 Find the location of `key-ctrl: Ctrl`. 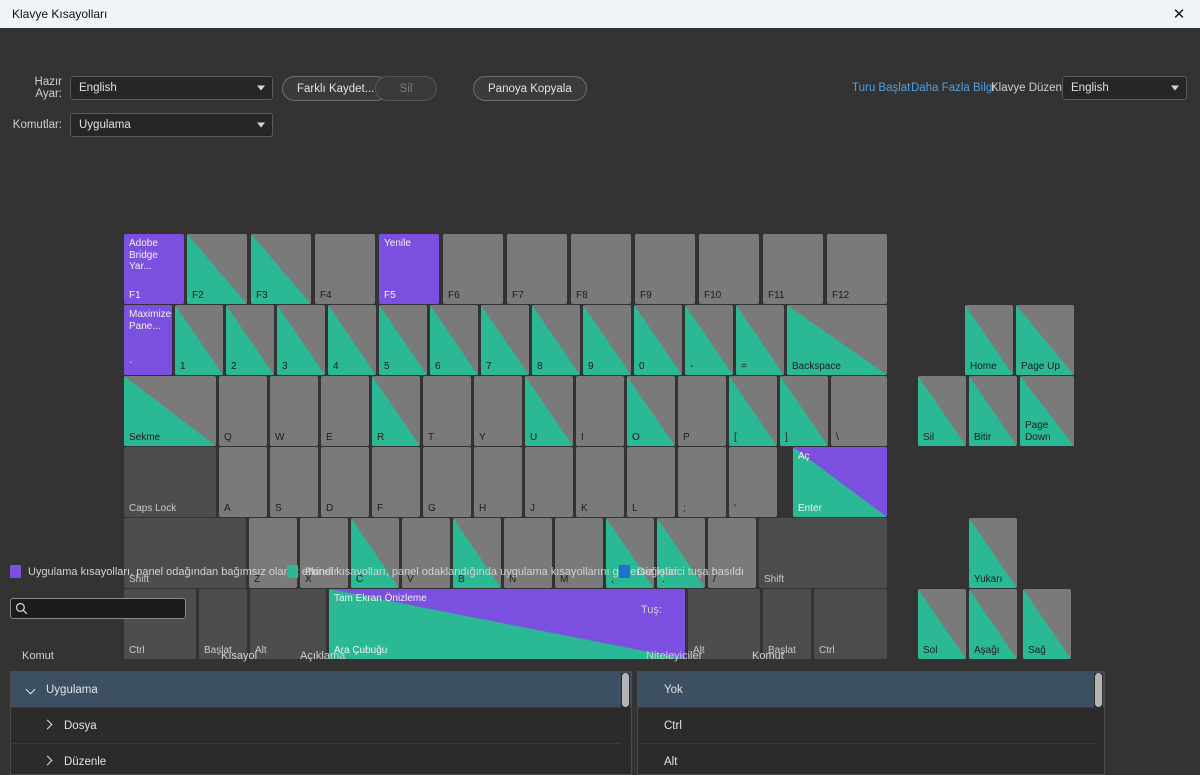

key-ctrl: Ctrl is located at coordinates (850, 624).